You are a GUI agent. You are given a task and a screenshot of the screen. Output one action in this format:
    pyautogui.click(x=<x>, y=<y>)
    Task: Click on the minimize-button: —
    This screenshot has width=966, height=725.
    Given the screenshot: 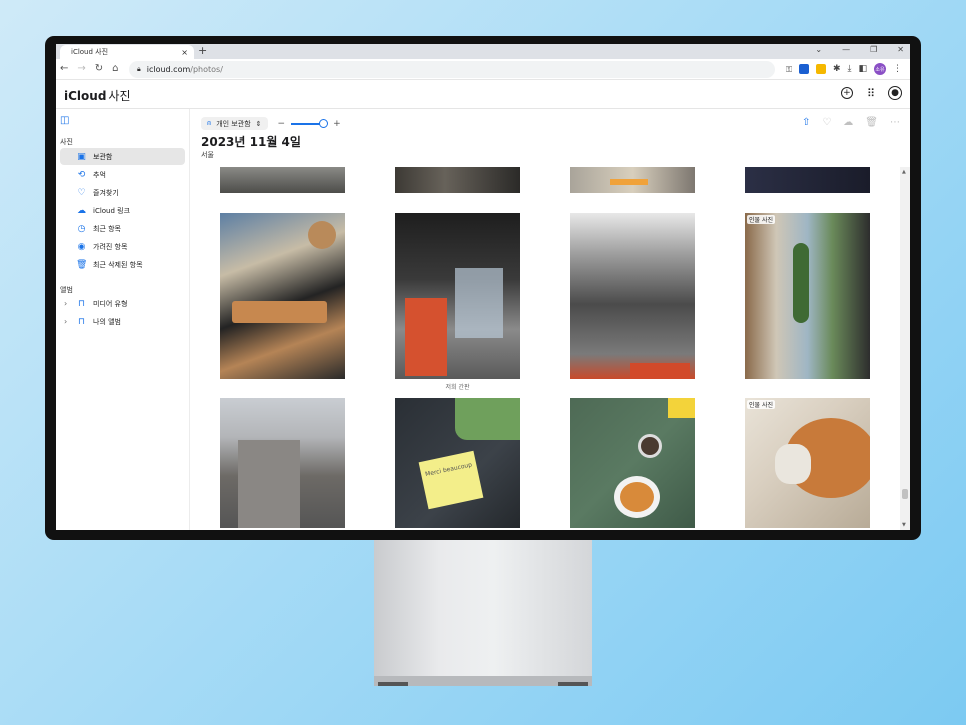 What is the action you would take?
    pyautogui.click(x=846, y=49)
    